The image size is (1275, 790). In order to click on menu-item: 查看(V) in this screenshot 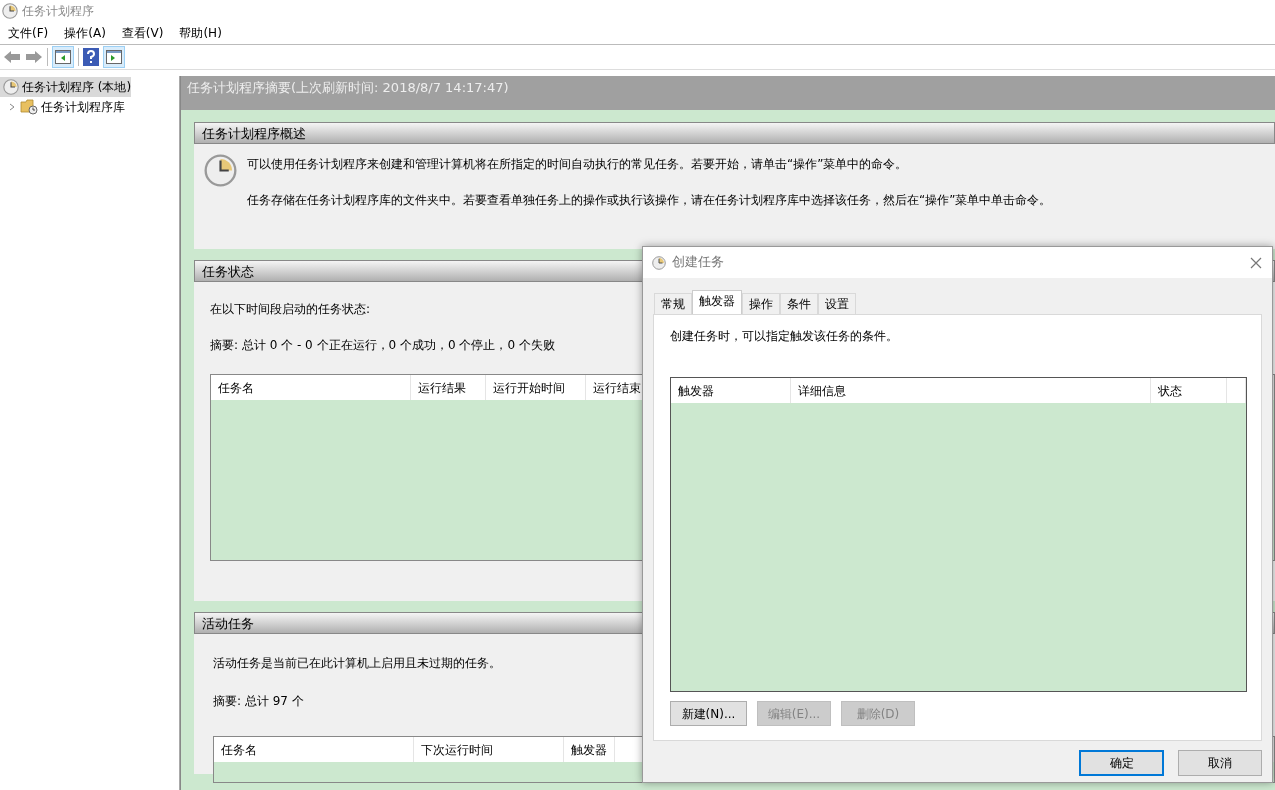, I will do `click(142, 33)`.